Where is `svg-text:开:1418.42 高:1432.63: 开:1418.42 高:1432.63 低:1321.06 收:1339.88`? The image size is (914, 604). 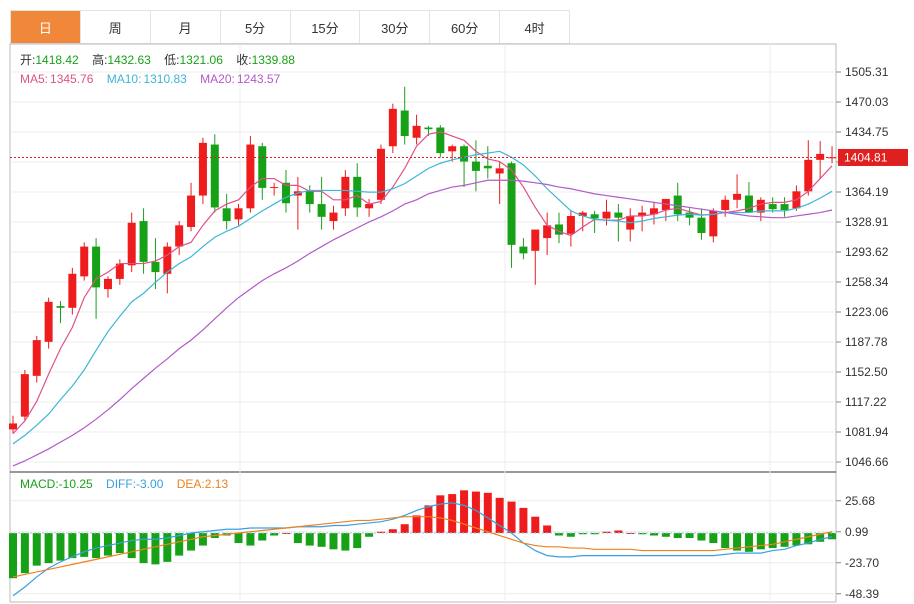
svg-text:开:1418.42 高:1432.63: 开:1418.42 高:1432.63 低:1321.06 收:1339.88 is located at coordinates (157, 59).